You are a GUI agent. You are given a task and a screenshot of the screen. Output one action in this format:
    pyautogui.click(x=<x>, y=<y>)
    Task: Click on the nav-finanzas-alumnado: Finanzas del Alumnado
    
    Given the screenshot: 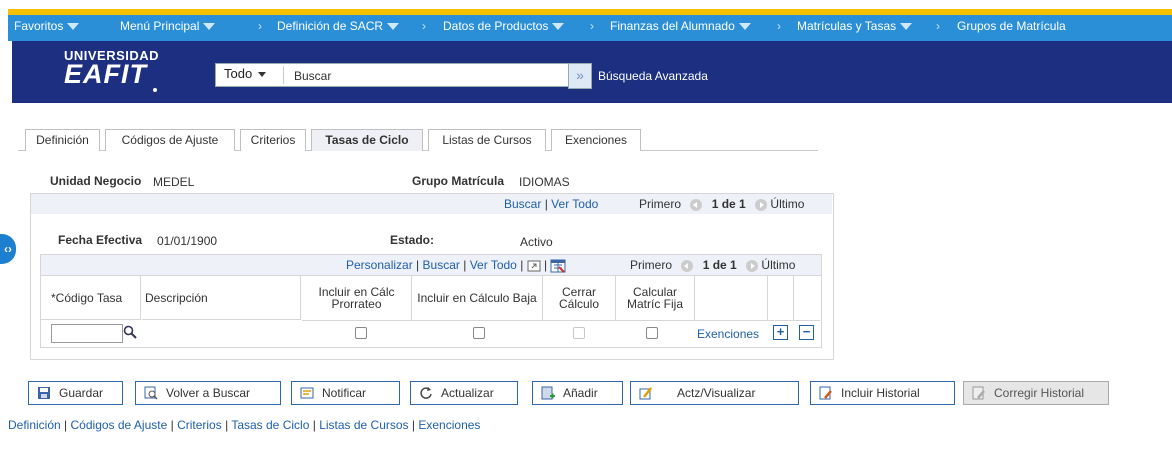 What is the action you would take?
    pyautogui.click(x=680, y=26)
    